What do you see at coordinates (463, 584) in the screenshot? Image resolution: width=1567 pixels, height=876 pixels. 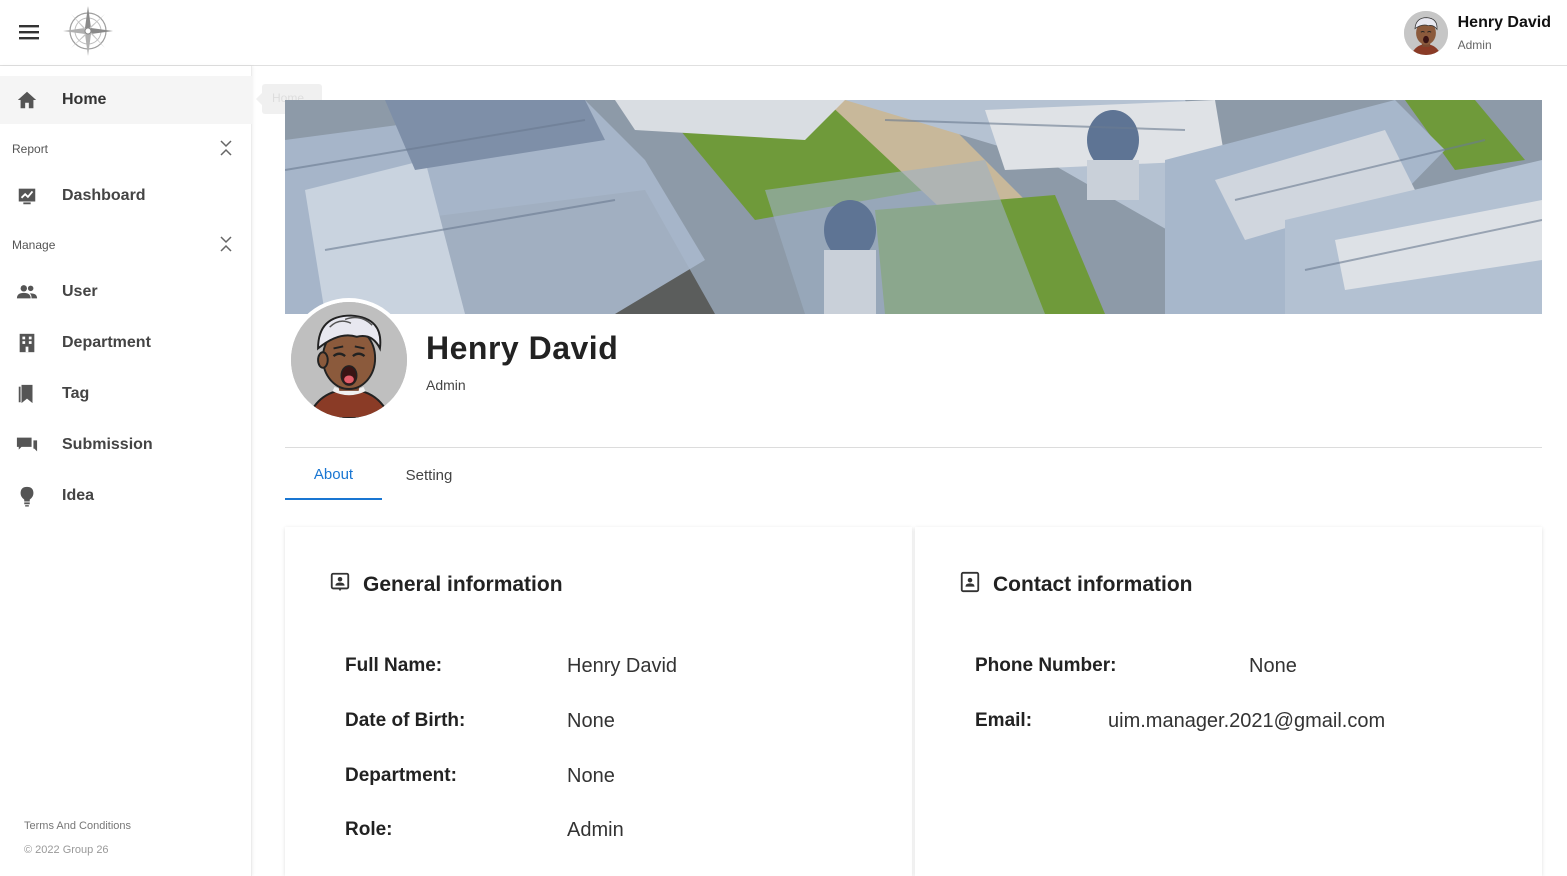 I see `general-information-title: General information` at bounding box center [463, 584].